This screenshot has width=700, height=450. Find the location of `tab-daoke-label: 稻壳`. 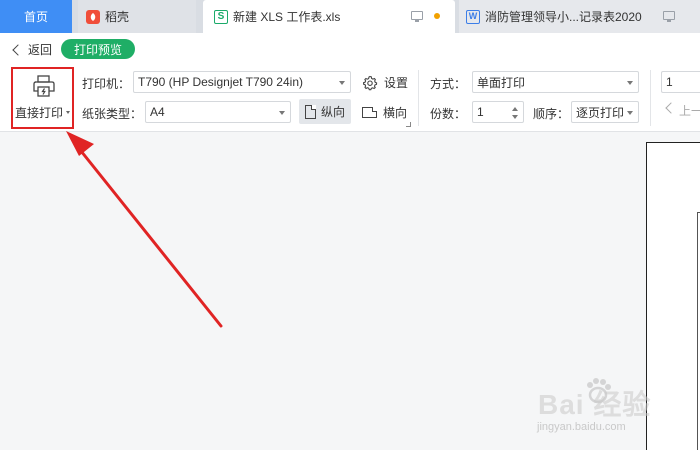

tab-daoke-label: 稻壳 is located at coordinates (117, 17).